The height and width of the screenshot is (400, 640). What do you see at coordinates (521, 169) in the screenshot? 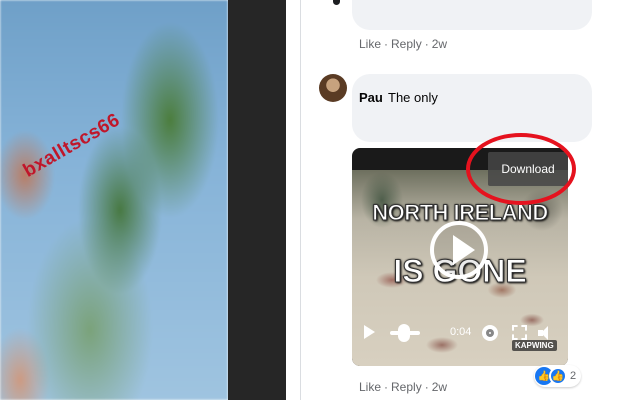
I see `highlight-circle` at bounding box center [521, 169].